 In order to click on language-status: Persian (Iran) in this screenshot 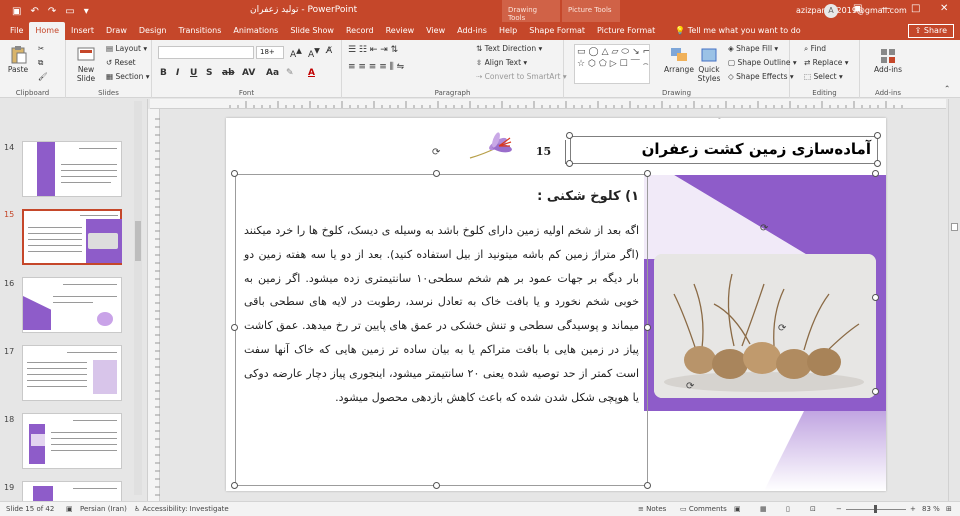, I will do `click(103, 509)`.